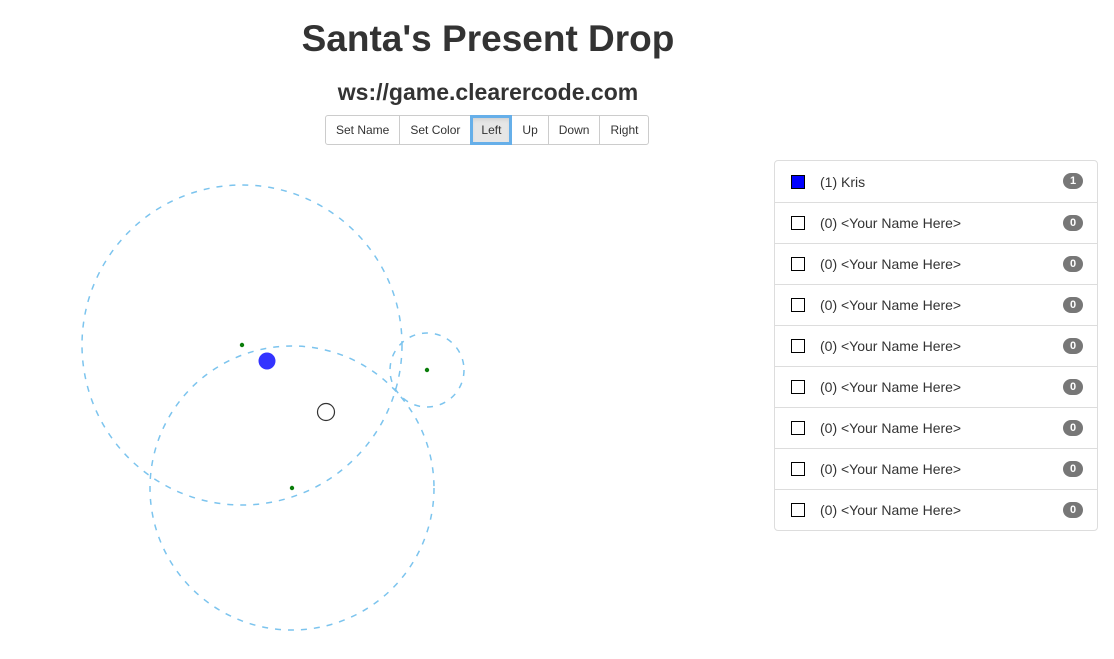 This screenshot has height=659, width=1114. What do you see at coordinates (574, 130) in the screenshot?
I see `down-button: Down` at bounding box center [574, 130].